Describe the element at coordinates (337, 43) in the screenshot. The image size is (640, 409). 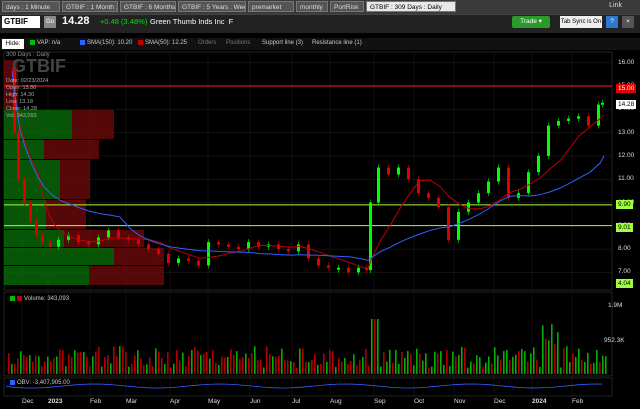
I see `legend-resistance: Resistance line (1)` at that location.